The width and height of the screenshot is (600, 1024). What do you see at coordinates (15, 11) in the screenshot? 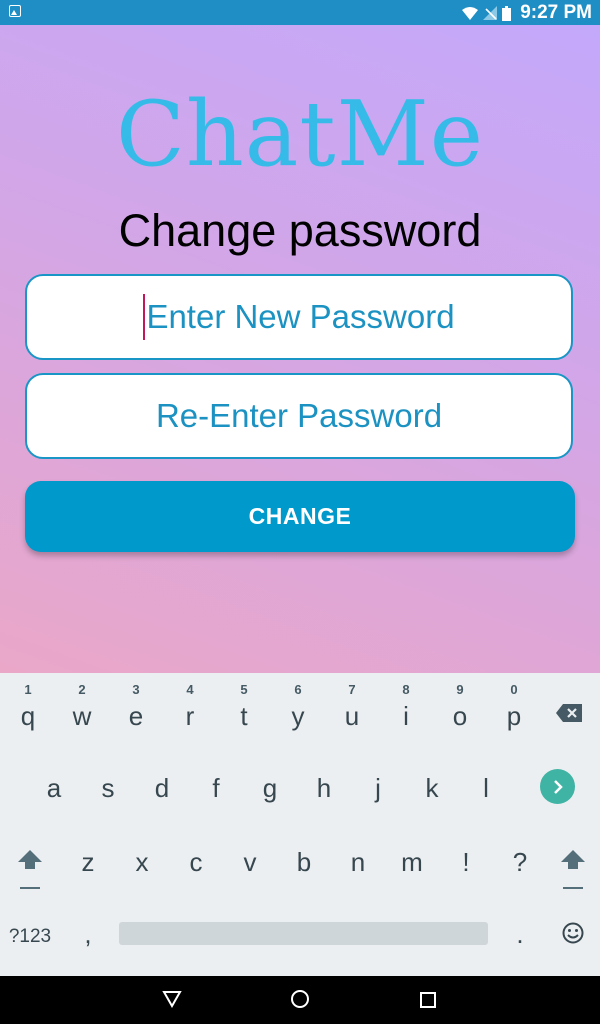
I see `image-icon` at bounding box center [15, 11].